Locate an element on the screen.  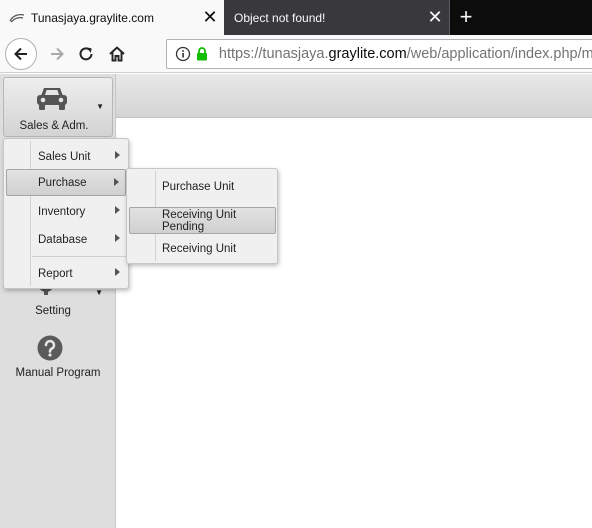
tab-title: Object not found! is located at coordinates (280, 17).